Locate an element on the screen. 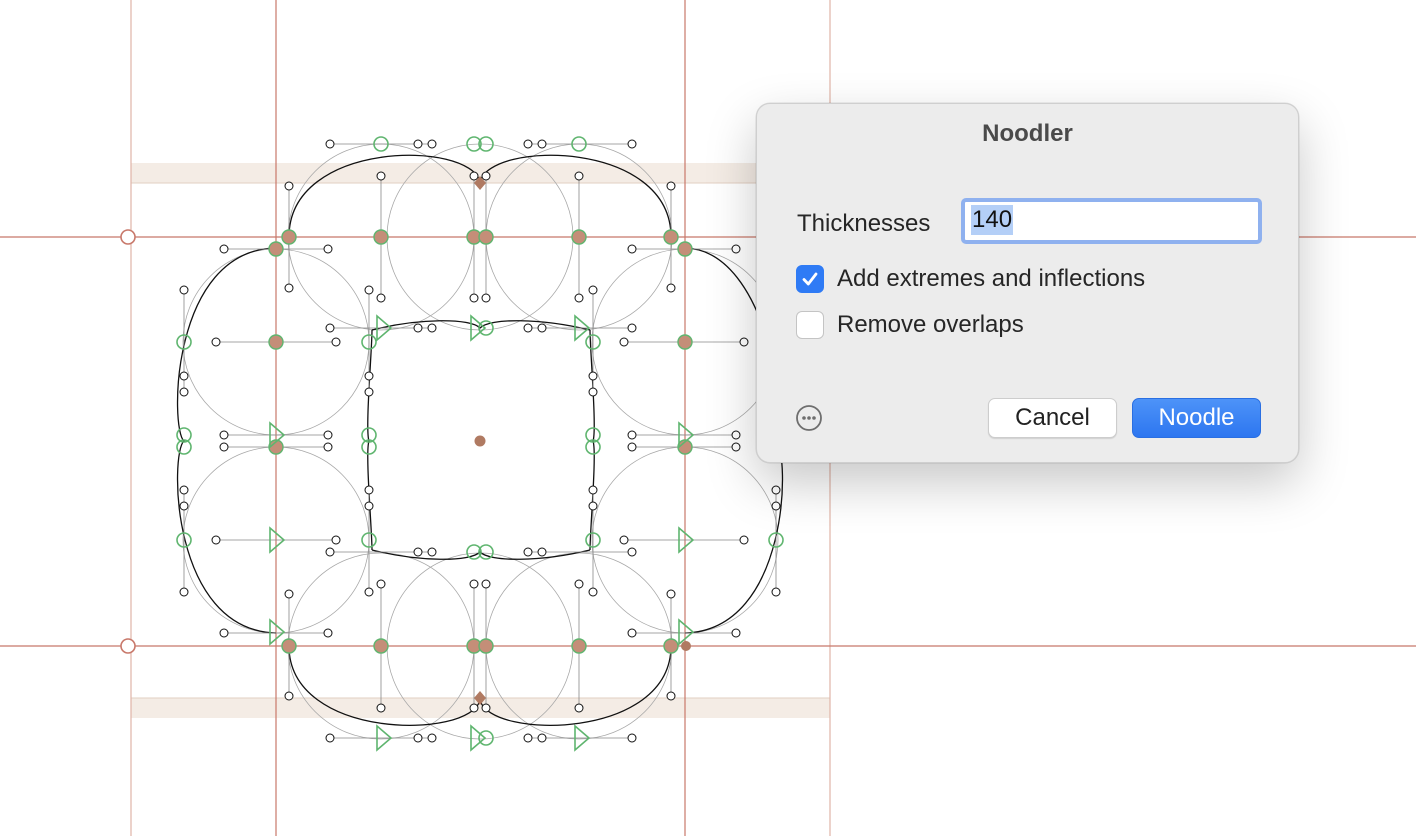  add-extremes-checkbox is located at coordinates (810, 279).